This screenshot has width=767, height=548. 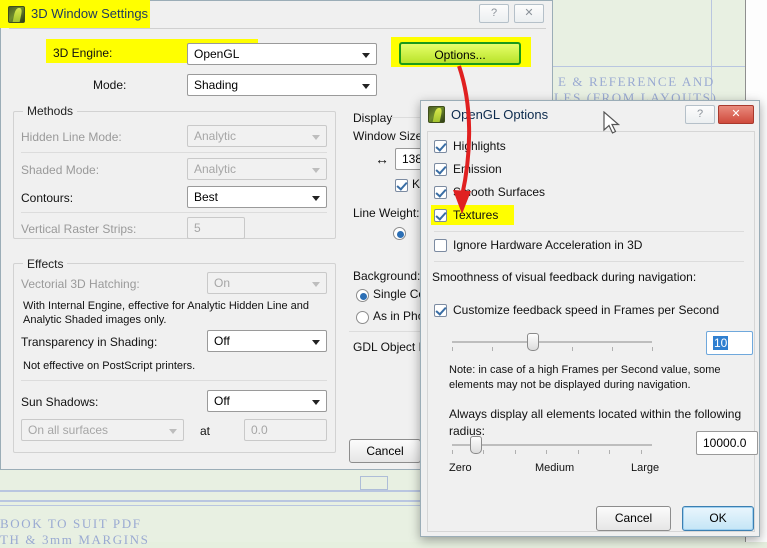 I want to click on vectorial-hatching-label: Vectorial 3D Hatching:, so click(x=80, y=284).